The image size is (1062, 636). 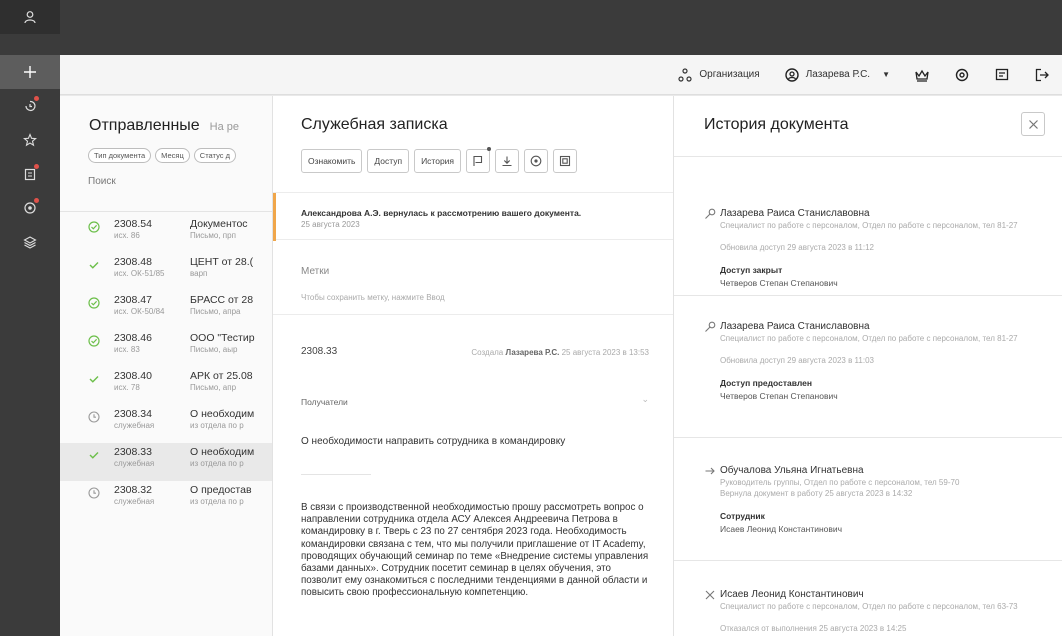 I want to click on app-topbar, so click(x=561, y=17).